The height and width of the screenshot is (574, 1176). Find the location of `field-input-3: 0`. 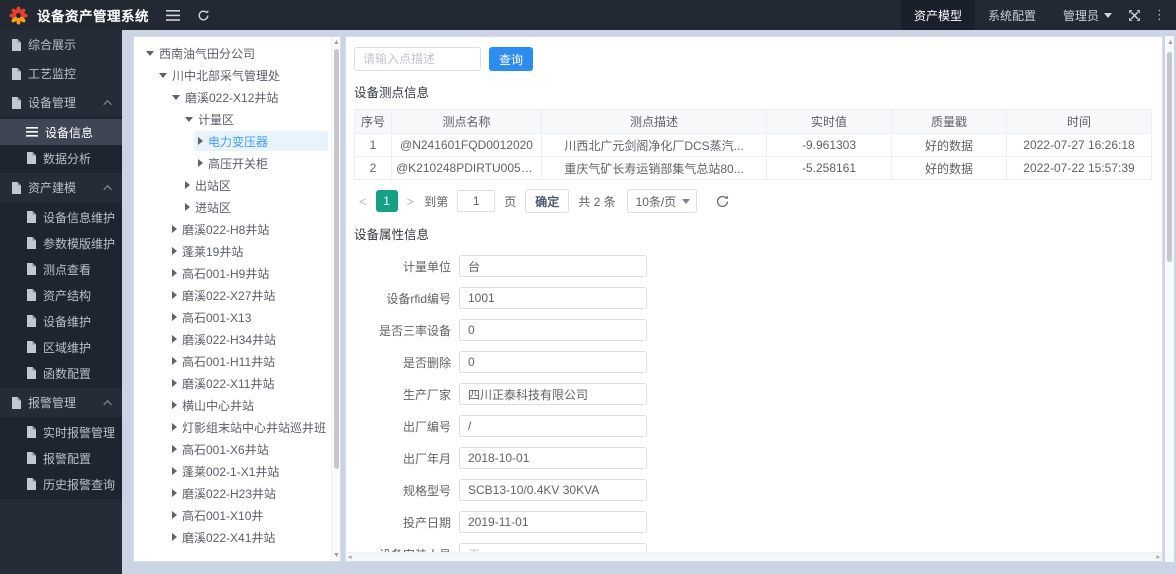

field-input-3: 0 is located at coordinates (553, 362).